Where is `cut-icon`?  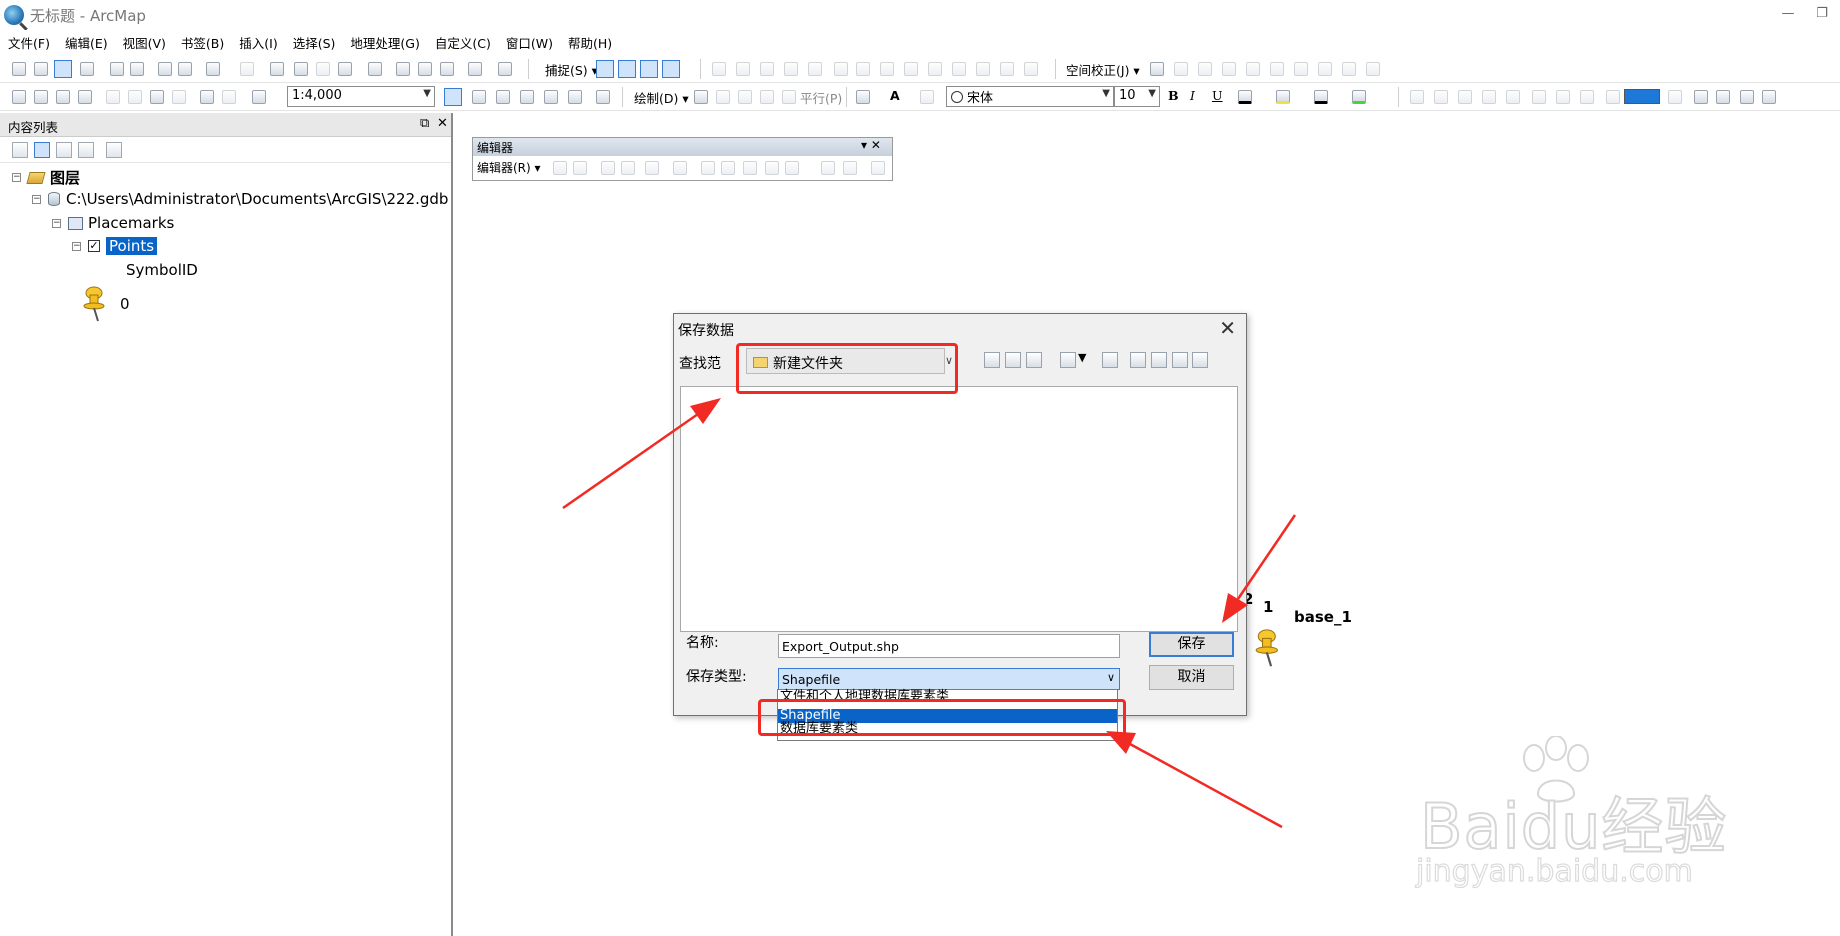 cut-icon is located at coordinates (113, 97).